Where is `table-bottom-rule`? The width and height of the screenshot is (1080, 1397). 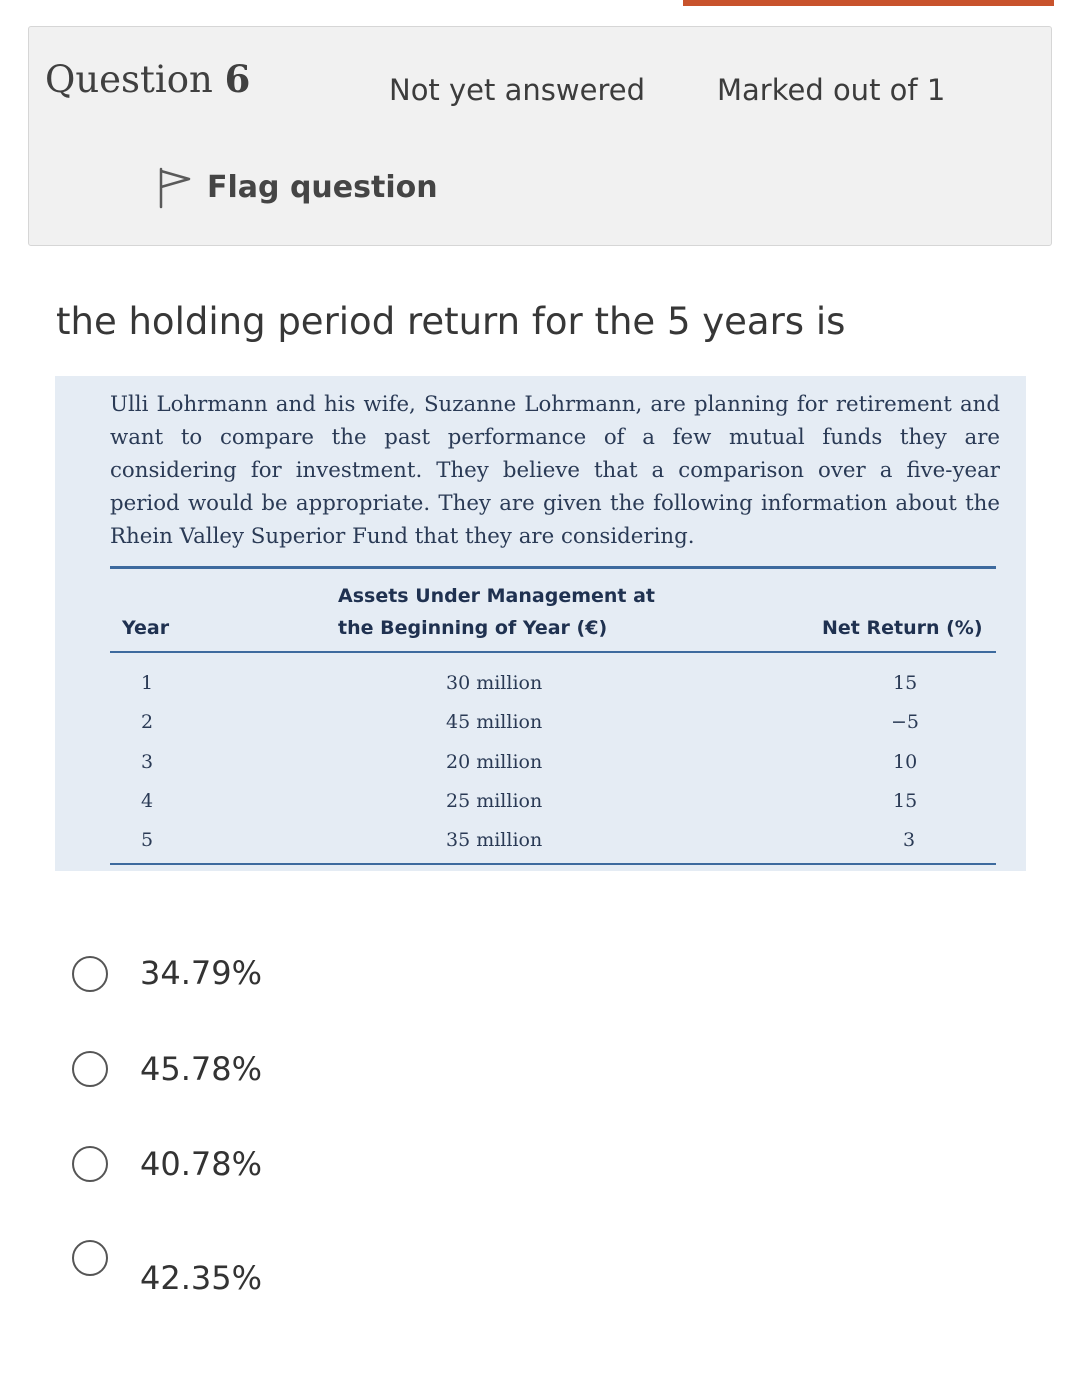
table-bottom-rule is located at coordinates (553, 864).